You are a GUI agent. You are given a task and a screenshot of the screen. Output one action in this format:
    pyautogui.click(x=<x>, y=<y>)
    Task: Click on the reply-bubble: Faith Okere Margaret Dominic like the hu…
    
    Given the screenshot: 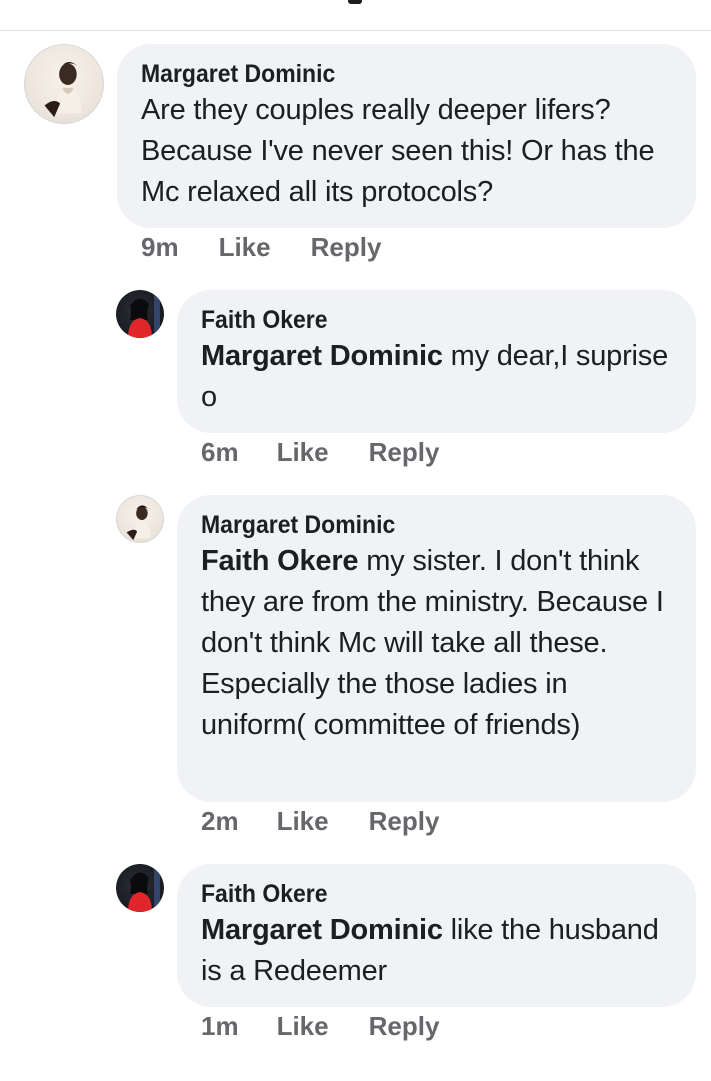 What is the action you would take?
    pyautogui.click(x=436, y=935)
    